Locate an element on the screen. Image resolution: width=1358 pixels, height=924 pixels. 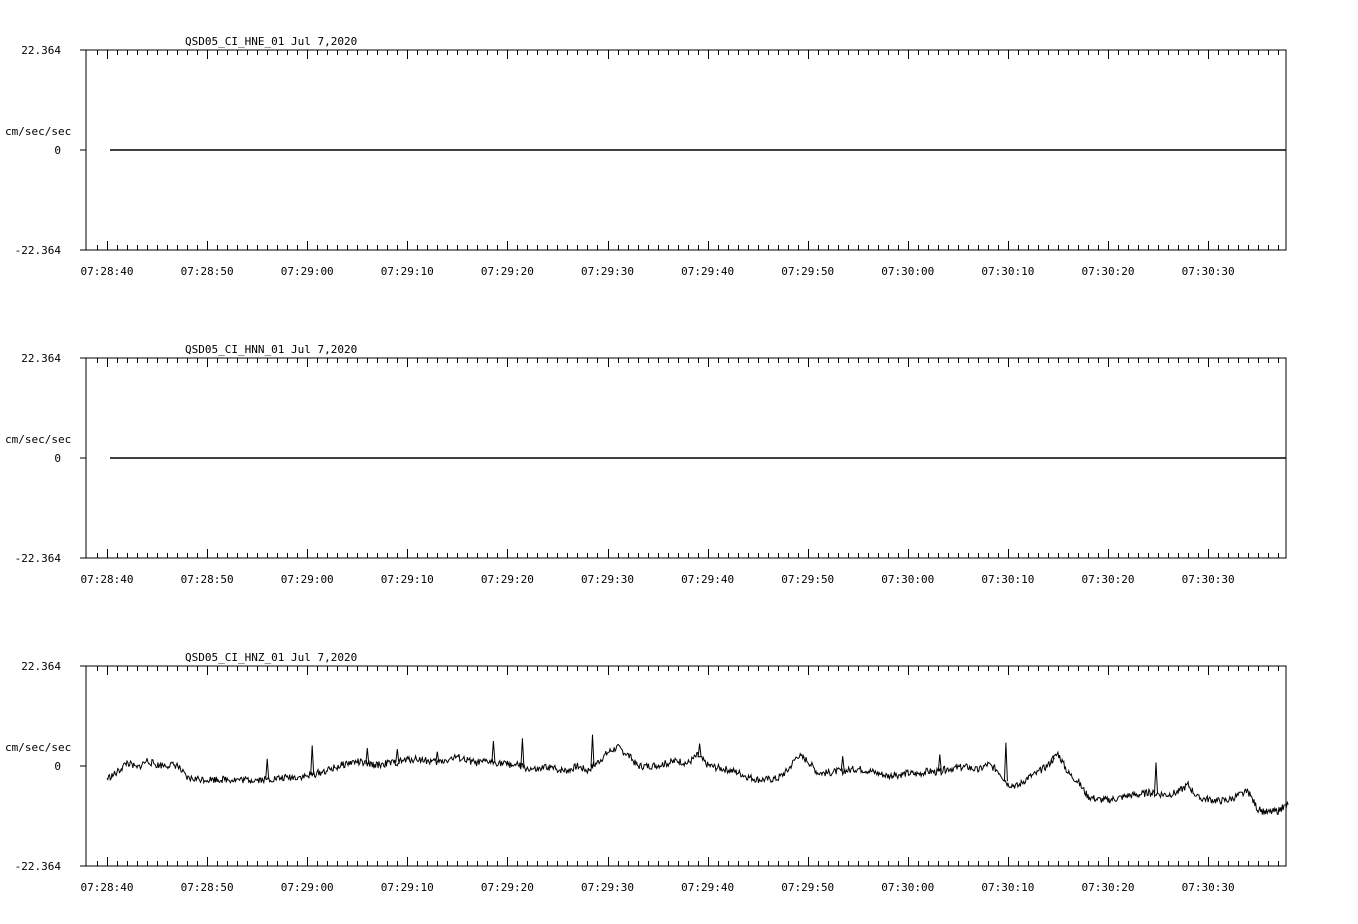
panel-title: QSD05_CI_HNZ_01 Jul 7,2020 is located at coordinates (271, 657).